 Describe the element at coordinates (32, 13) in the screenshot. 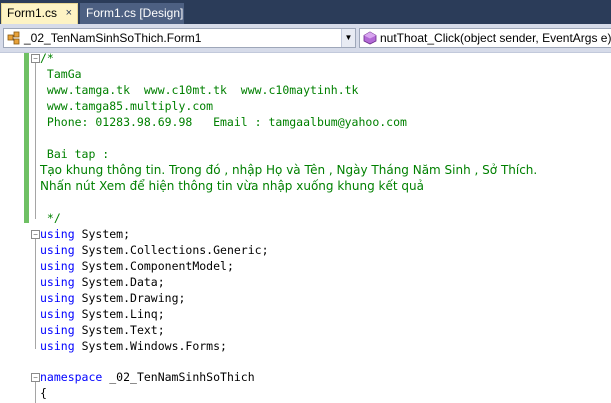

I see `tab-label: Form1.cs` at that location.